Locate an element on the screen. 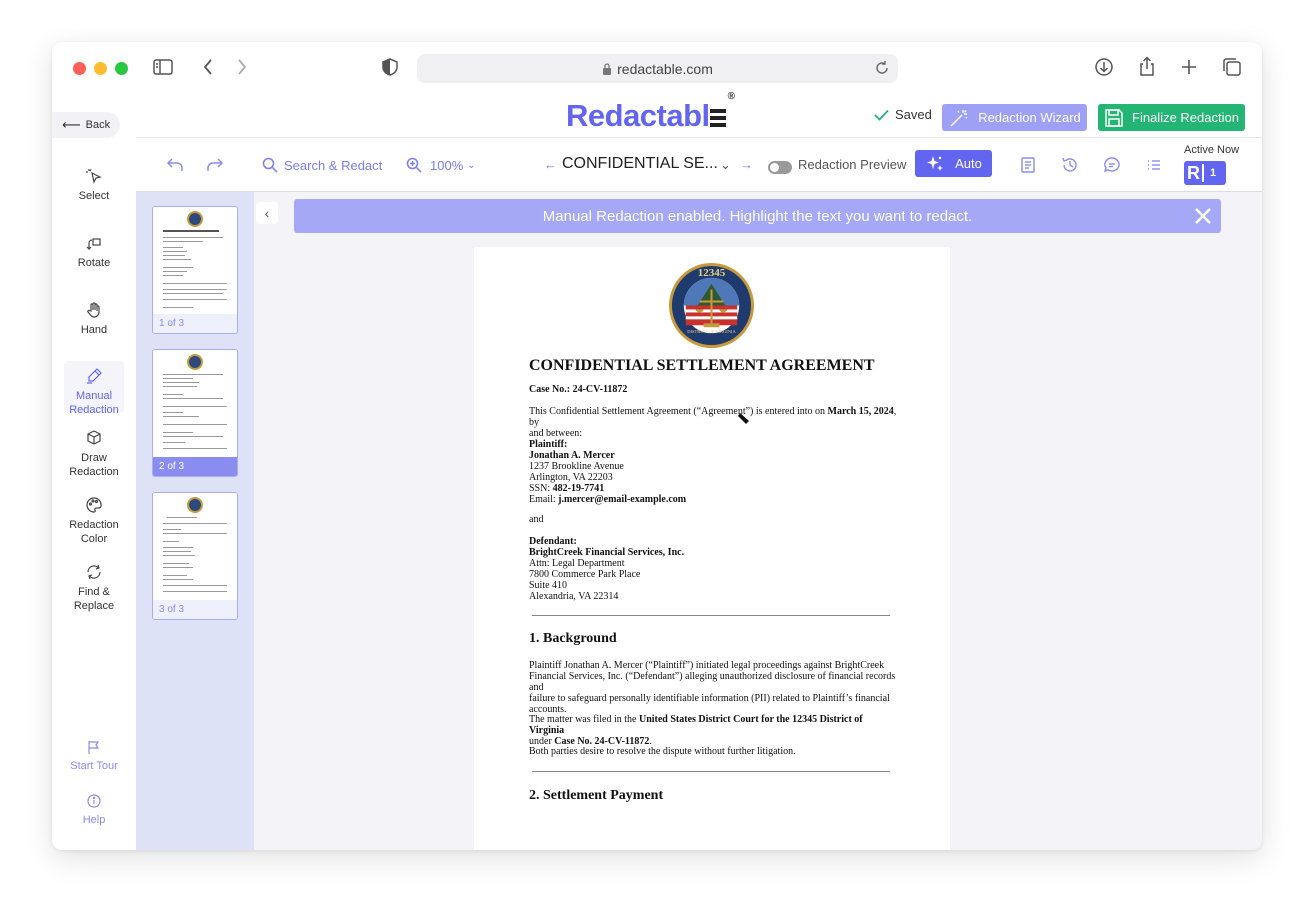  save-icon is located at coordinates (1114, 117).